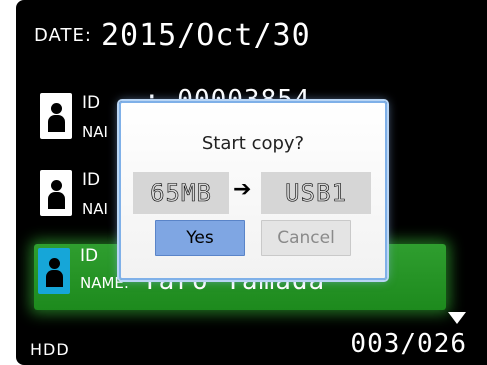  What do you see at coordinates (206, 35) in the screenshot?
I see `date-value: 2015/Oct/30` at bounding box center [206, 35].